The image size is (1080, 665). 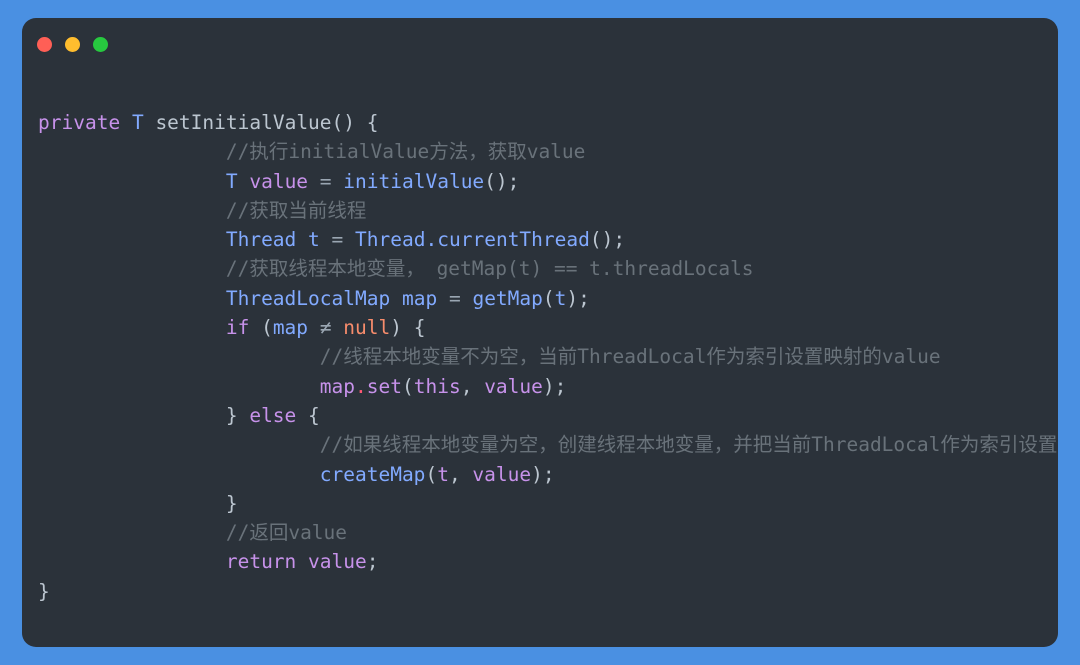 I want to click on window-titlebar, so click(x=540, y=44).